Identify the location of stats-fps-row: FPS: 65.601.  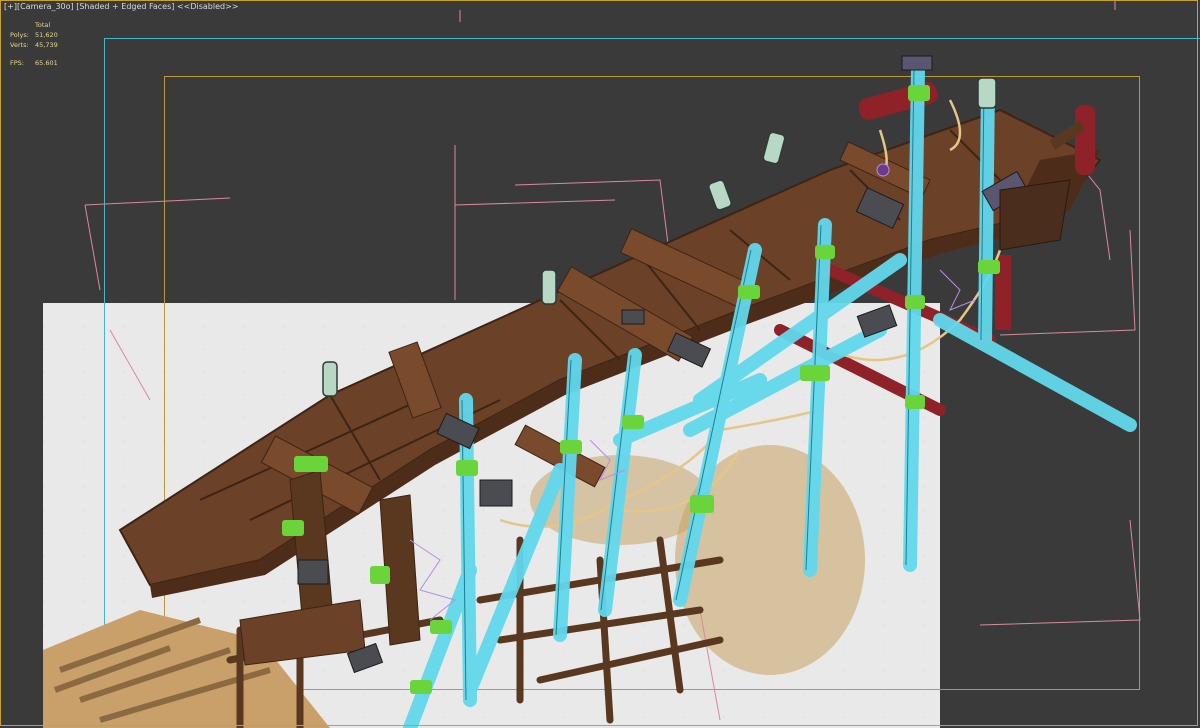
(42, 63).